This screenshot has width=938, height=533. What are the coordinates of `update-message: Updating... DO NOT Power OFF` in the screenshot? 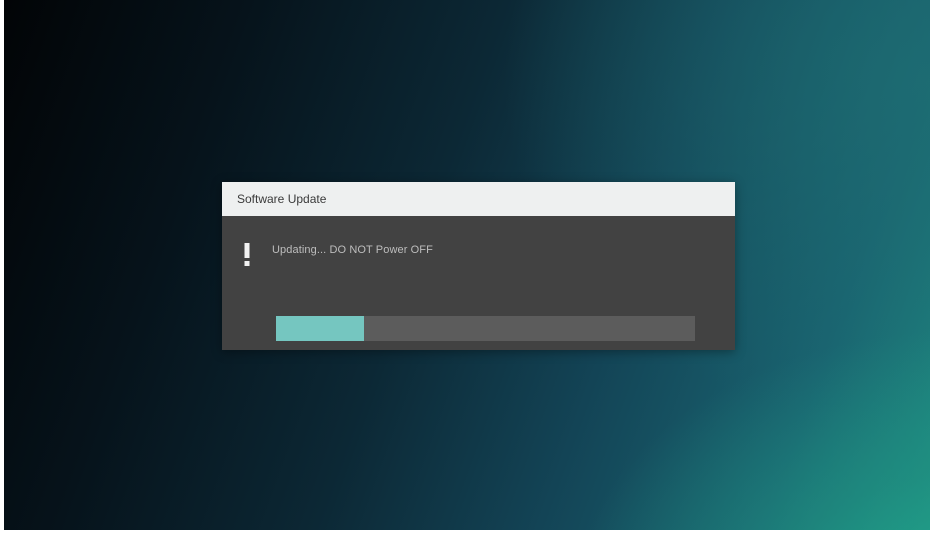 It's located at (352, 250).